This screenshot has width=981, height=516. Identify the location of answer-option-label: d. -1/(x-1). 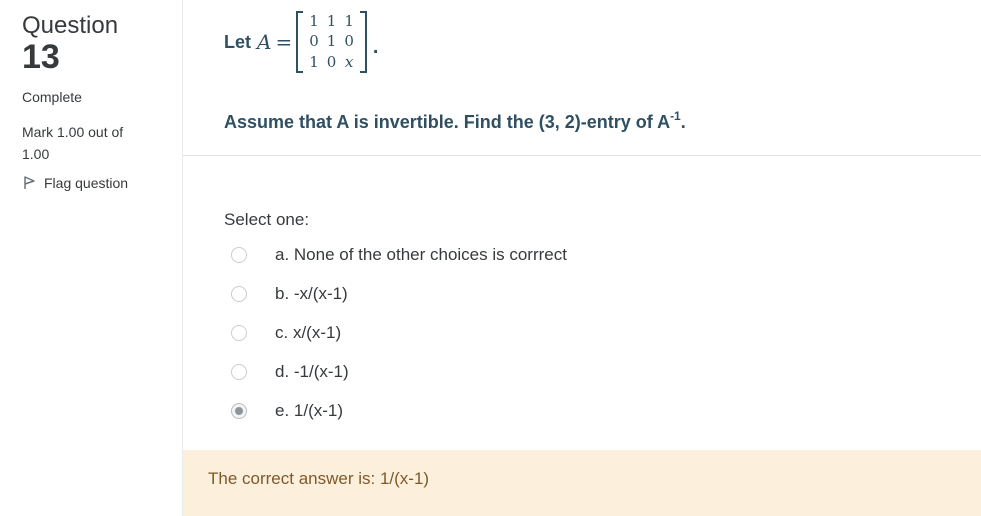
(312, 372).